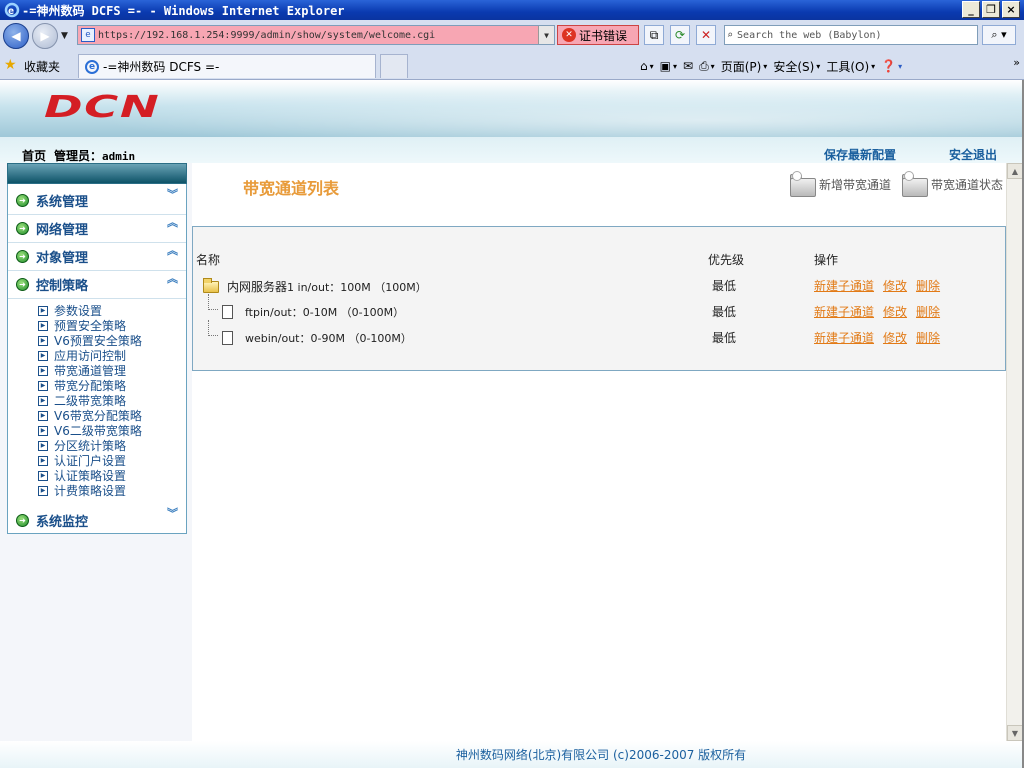 The width and height of the screenshot is (1024, 768). Describe the element at coordinates (90, 475) in the screenshot. I see `submenu-item: ▶ 认证策略设置` at that location.